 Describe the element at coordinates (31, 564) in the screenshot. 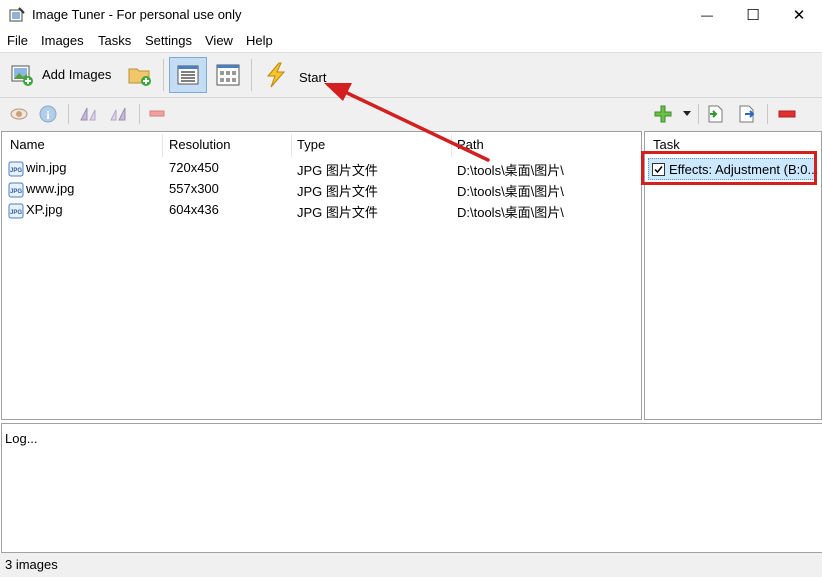

I see `status-text: 3 images` at that location.